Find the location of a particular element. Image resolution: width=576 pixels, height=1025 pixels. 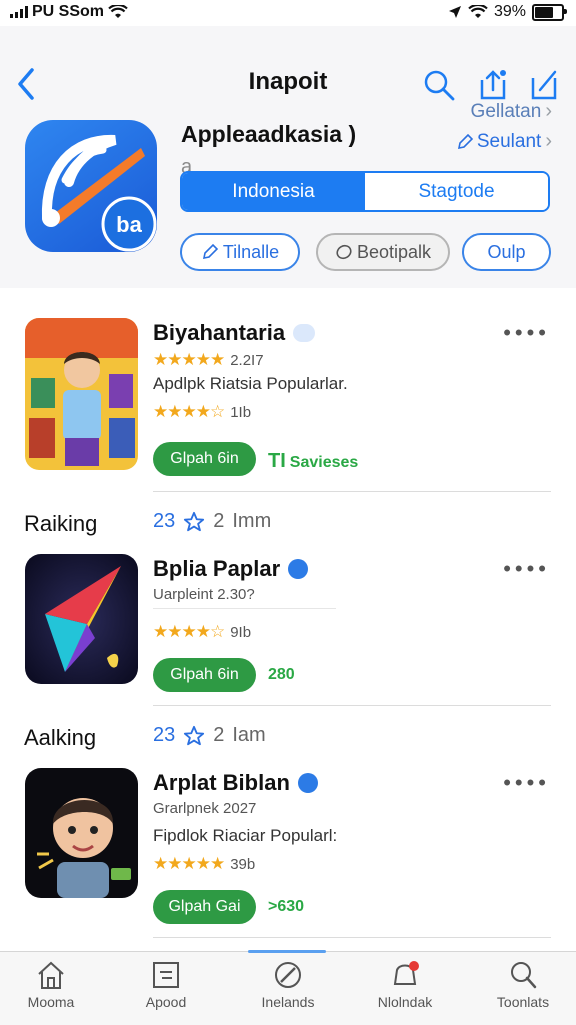

tab-nlolndak: Nlolndak is located at coordinates (405, 985).